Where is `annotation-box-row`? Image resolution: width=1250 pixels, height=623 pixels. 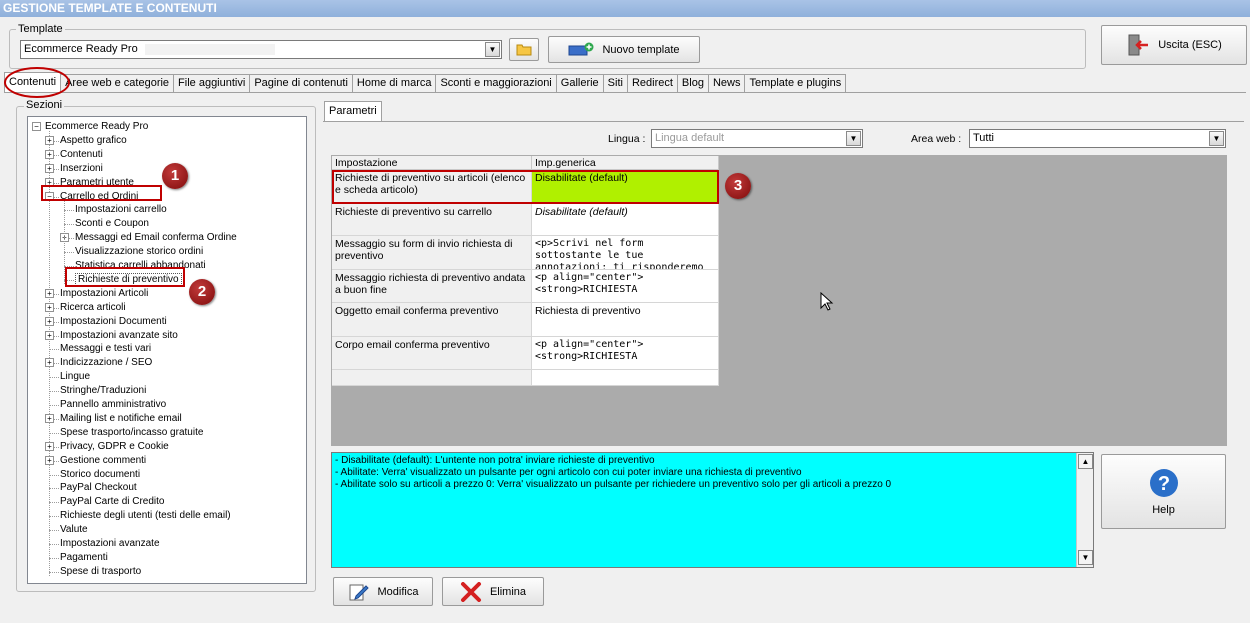
annotation-box-row is located at coordinates (525, 187).